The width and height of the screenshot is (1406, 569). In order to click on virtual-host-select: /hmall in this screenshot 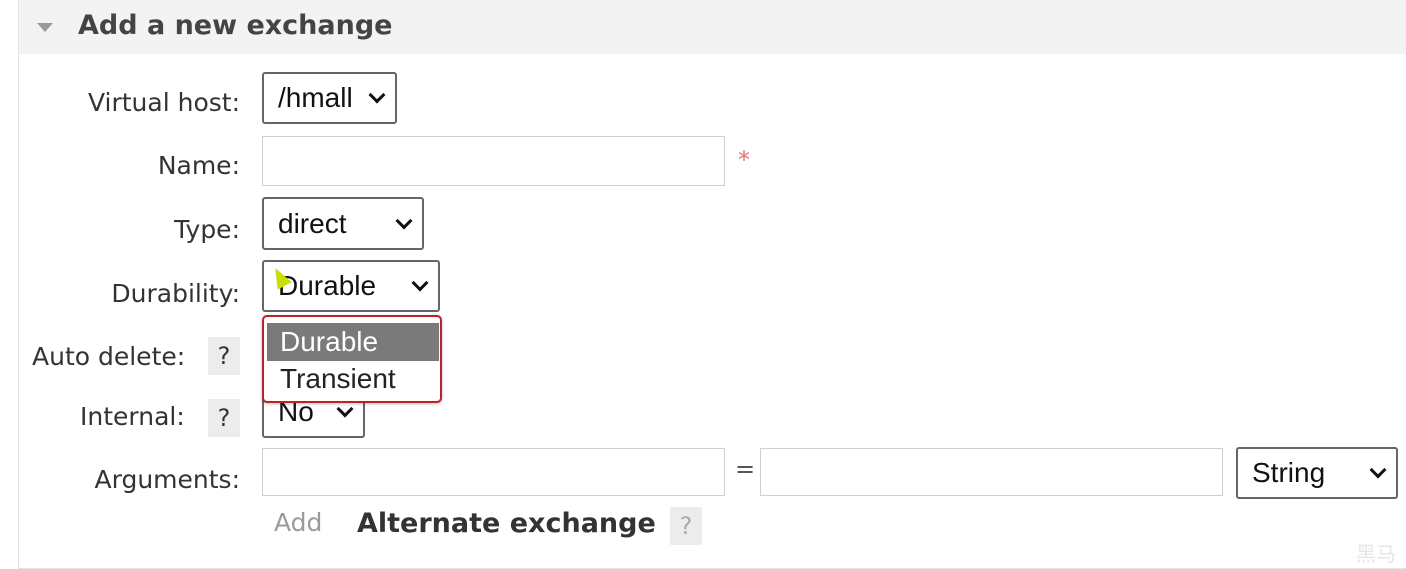, I will do `click(329, 98)`.